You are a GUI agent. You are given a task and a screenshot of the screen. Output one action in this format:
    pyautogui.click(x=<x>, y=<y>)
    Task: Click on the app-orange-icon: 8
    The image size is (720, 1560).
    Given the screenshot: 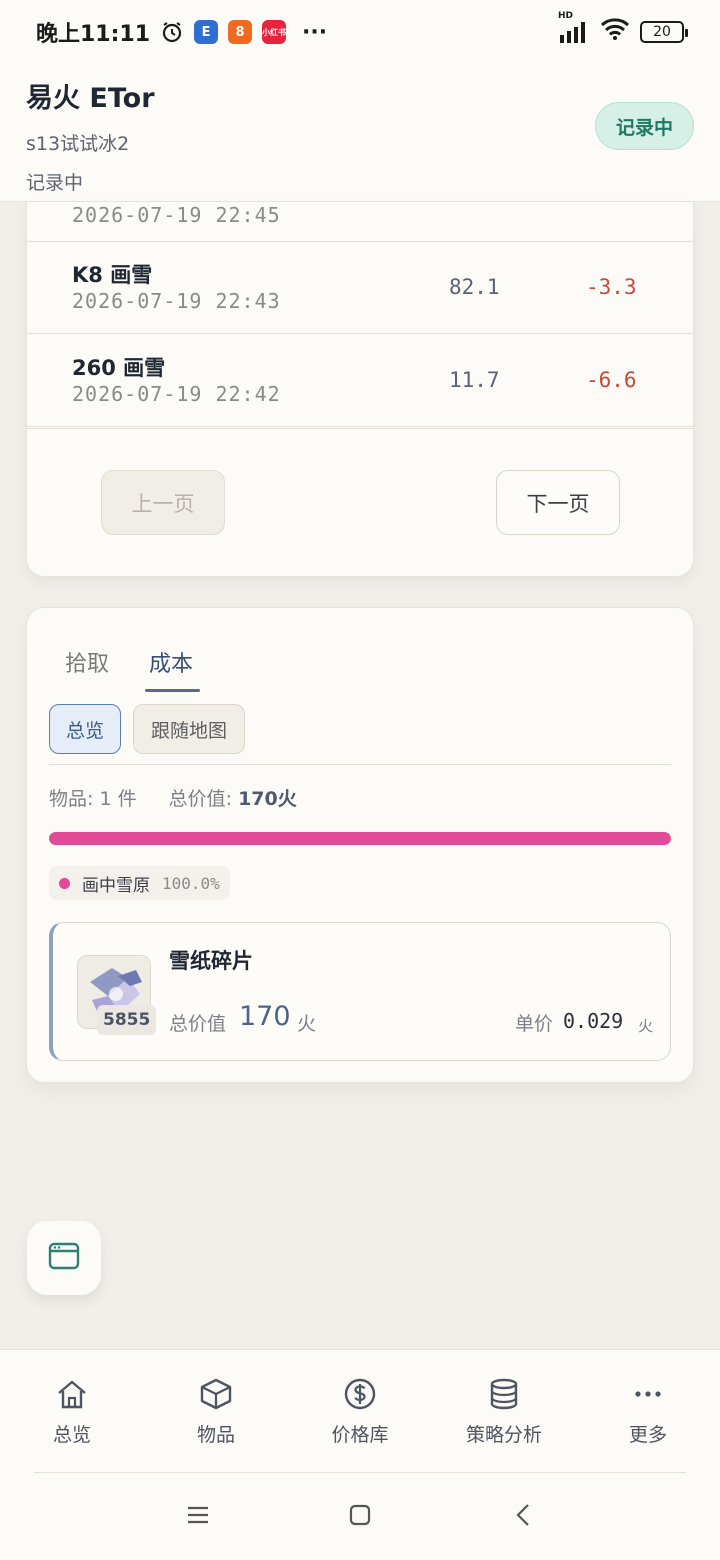 What is the action you would take?
    pyautogui.click(x=240, y=32)
    